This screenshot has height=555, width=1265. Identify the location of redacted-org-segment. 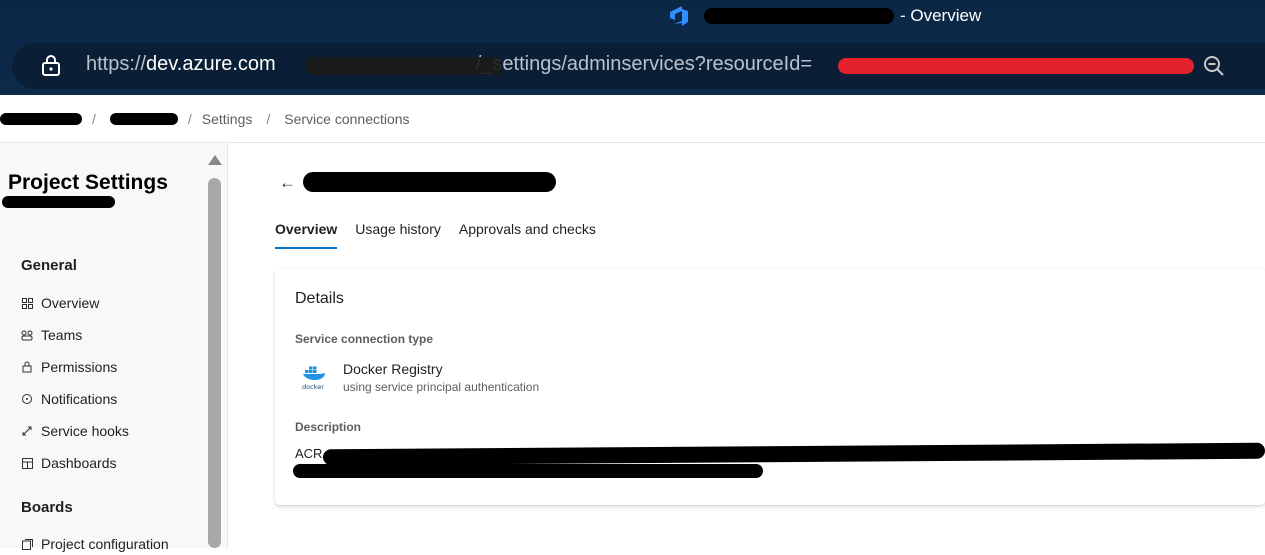
(404, 66).